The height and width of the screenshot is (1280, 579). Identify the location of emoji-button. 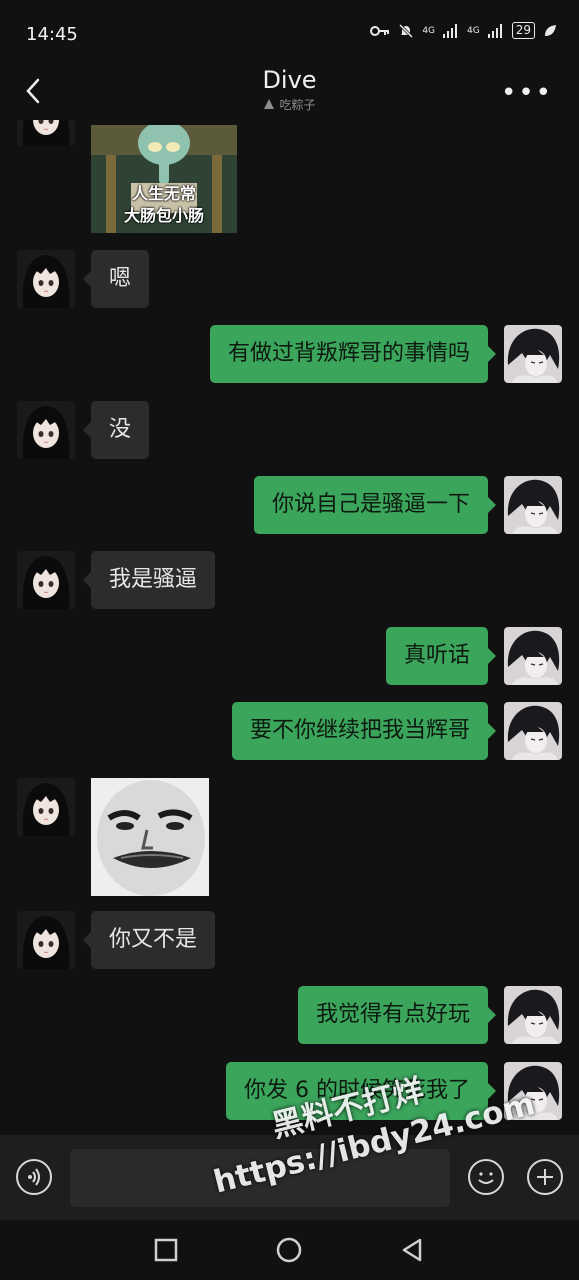
(486, 1177).